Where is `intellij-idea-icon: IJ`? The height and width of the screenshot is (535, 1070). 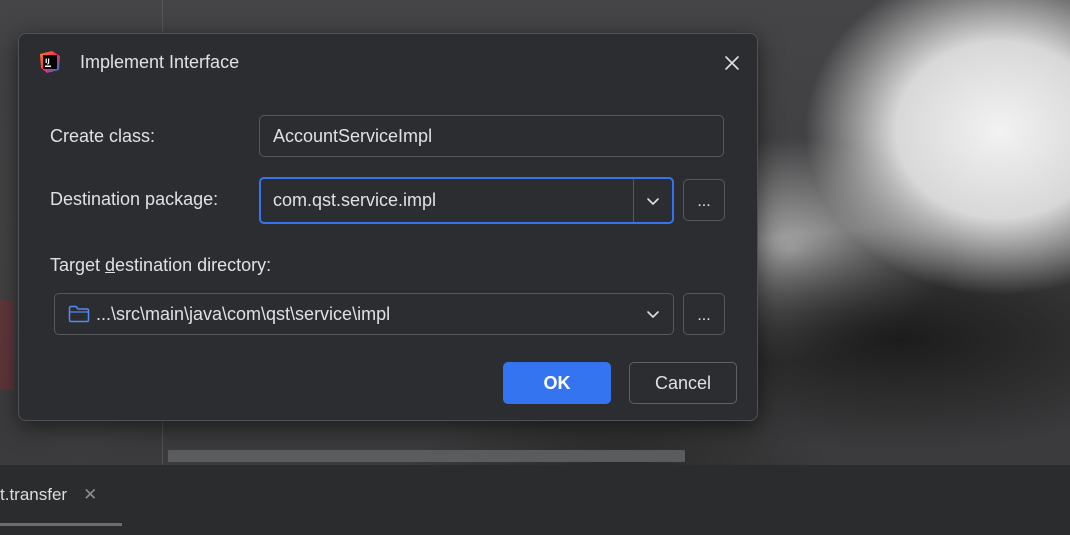 intellij-idea-icon: IJ is located at coordinates (50, 62).